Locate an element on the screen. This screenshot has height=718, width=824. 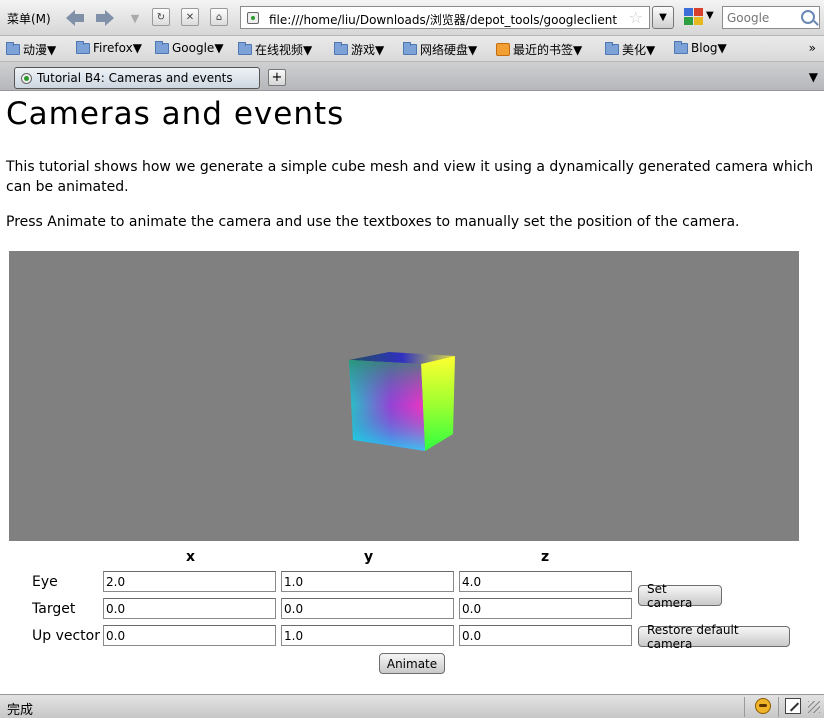
forward-icon is located at coordinates (105, 18).